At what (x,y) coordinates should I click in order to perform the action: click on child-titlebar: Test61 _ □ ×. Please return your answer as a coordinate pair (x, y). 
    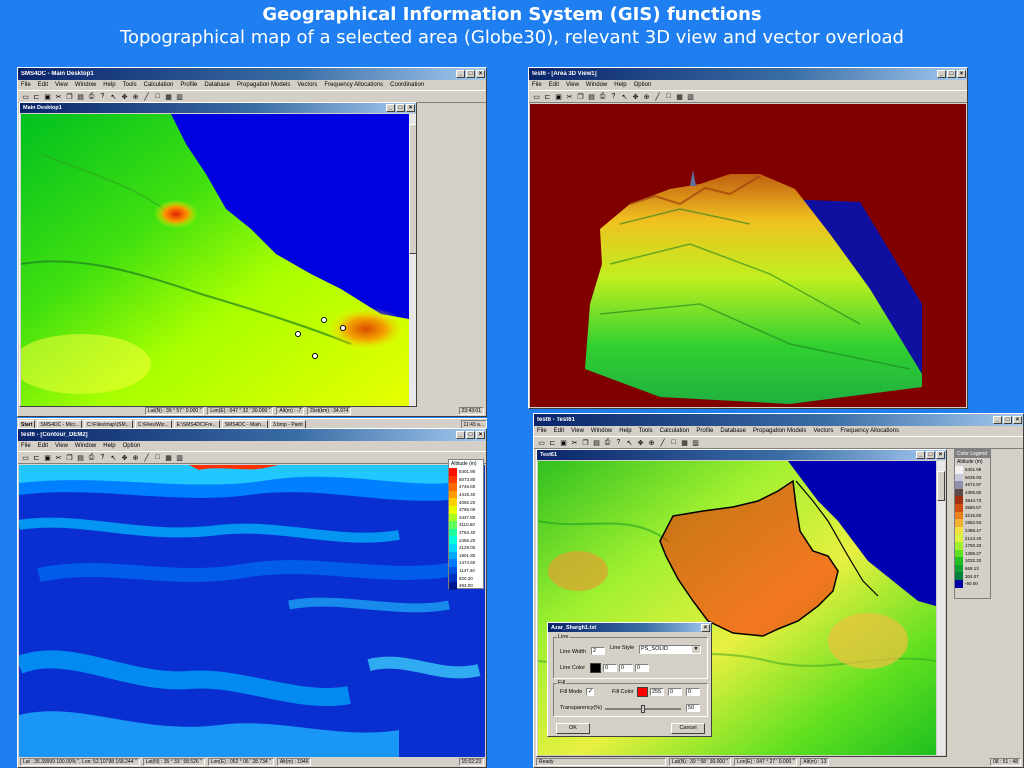
    Looking at the image, I should click on (741, 455).